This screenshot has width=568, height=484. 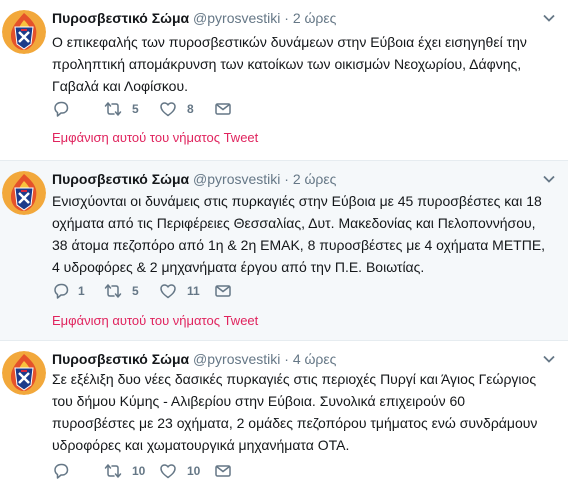 I want to click on retweet-count: 10, so click(x=139, y=471).